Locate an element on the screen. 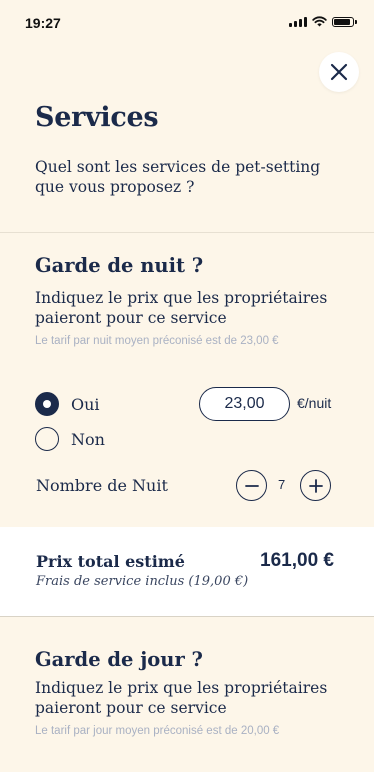 The height and width of the screenshot is (772, 374). radio-label-non: Non is located at coordinates (88, 439).